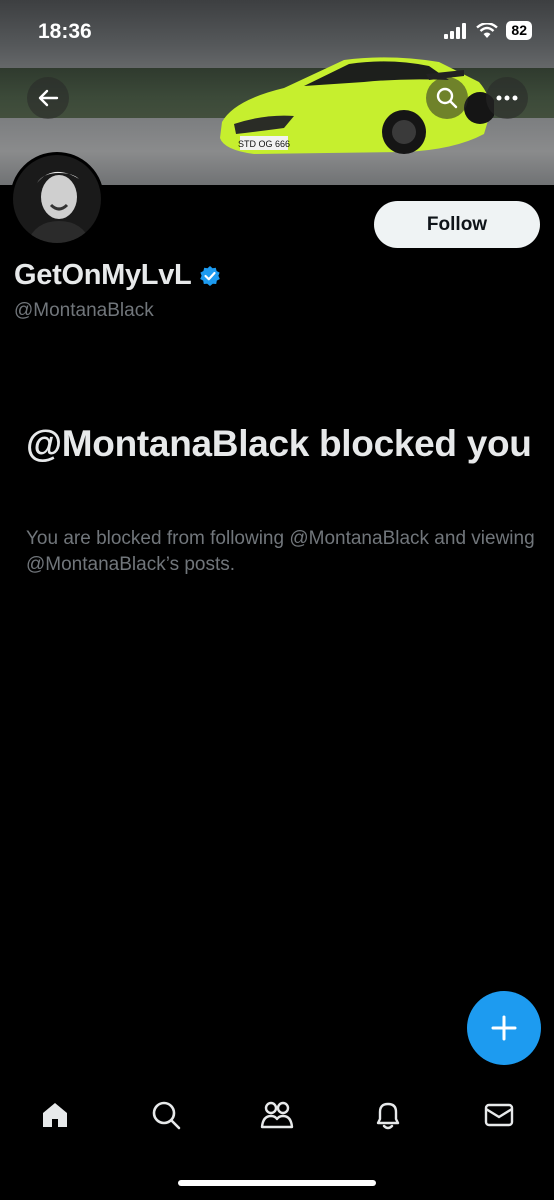 This screenshot has width=554, height=1200. I want to click on display-name-text: GetOnMyLvL, so click(103, 275).